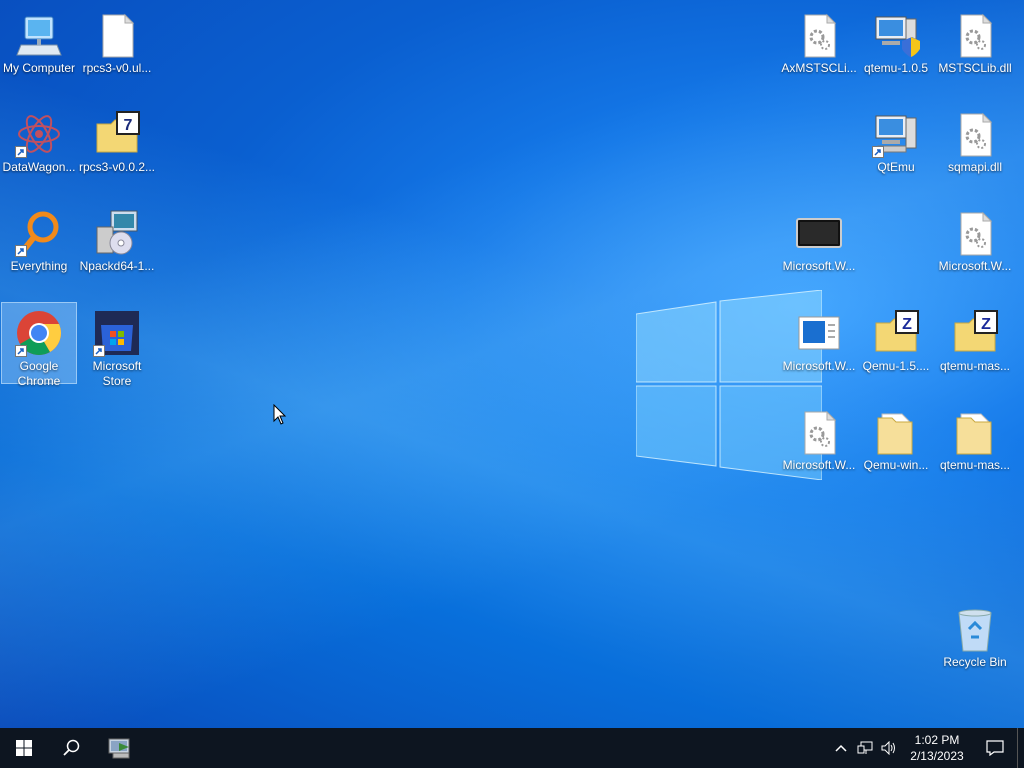 This screenshot has width=1024, height=768. I want to click on search-button, so click(72, 748).